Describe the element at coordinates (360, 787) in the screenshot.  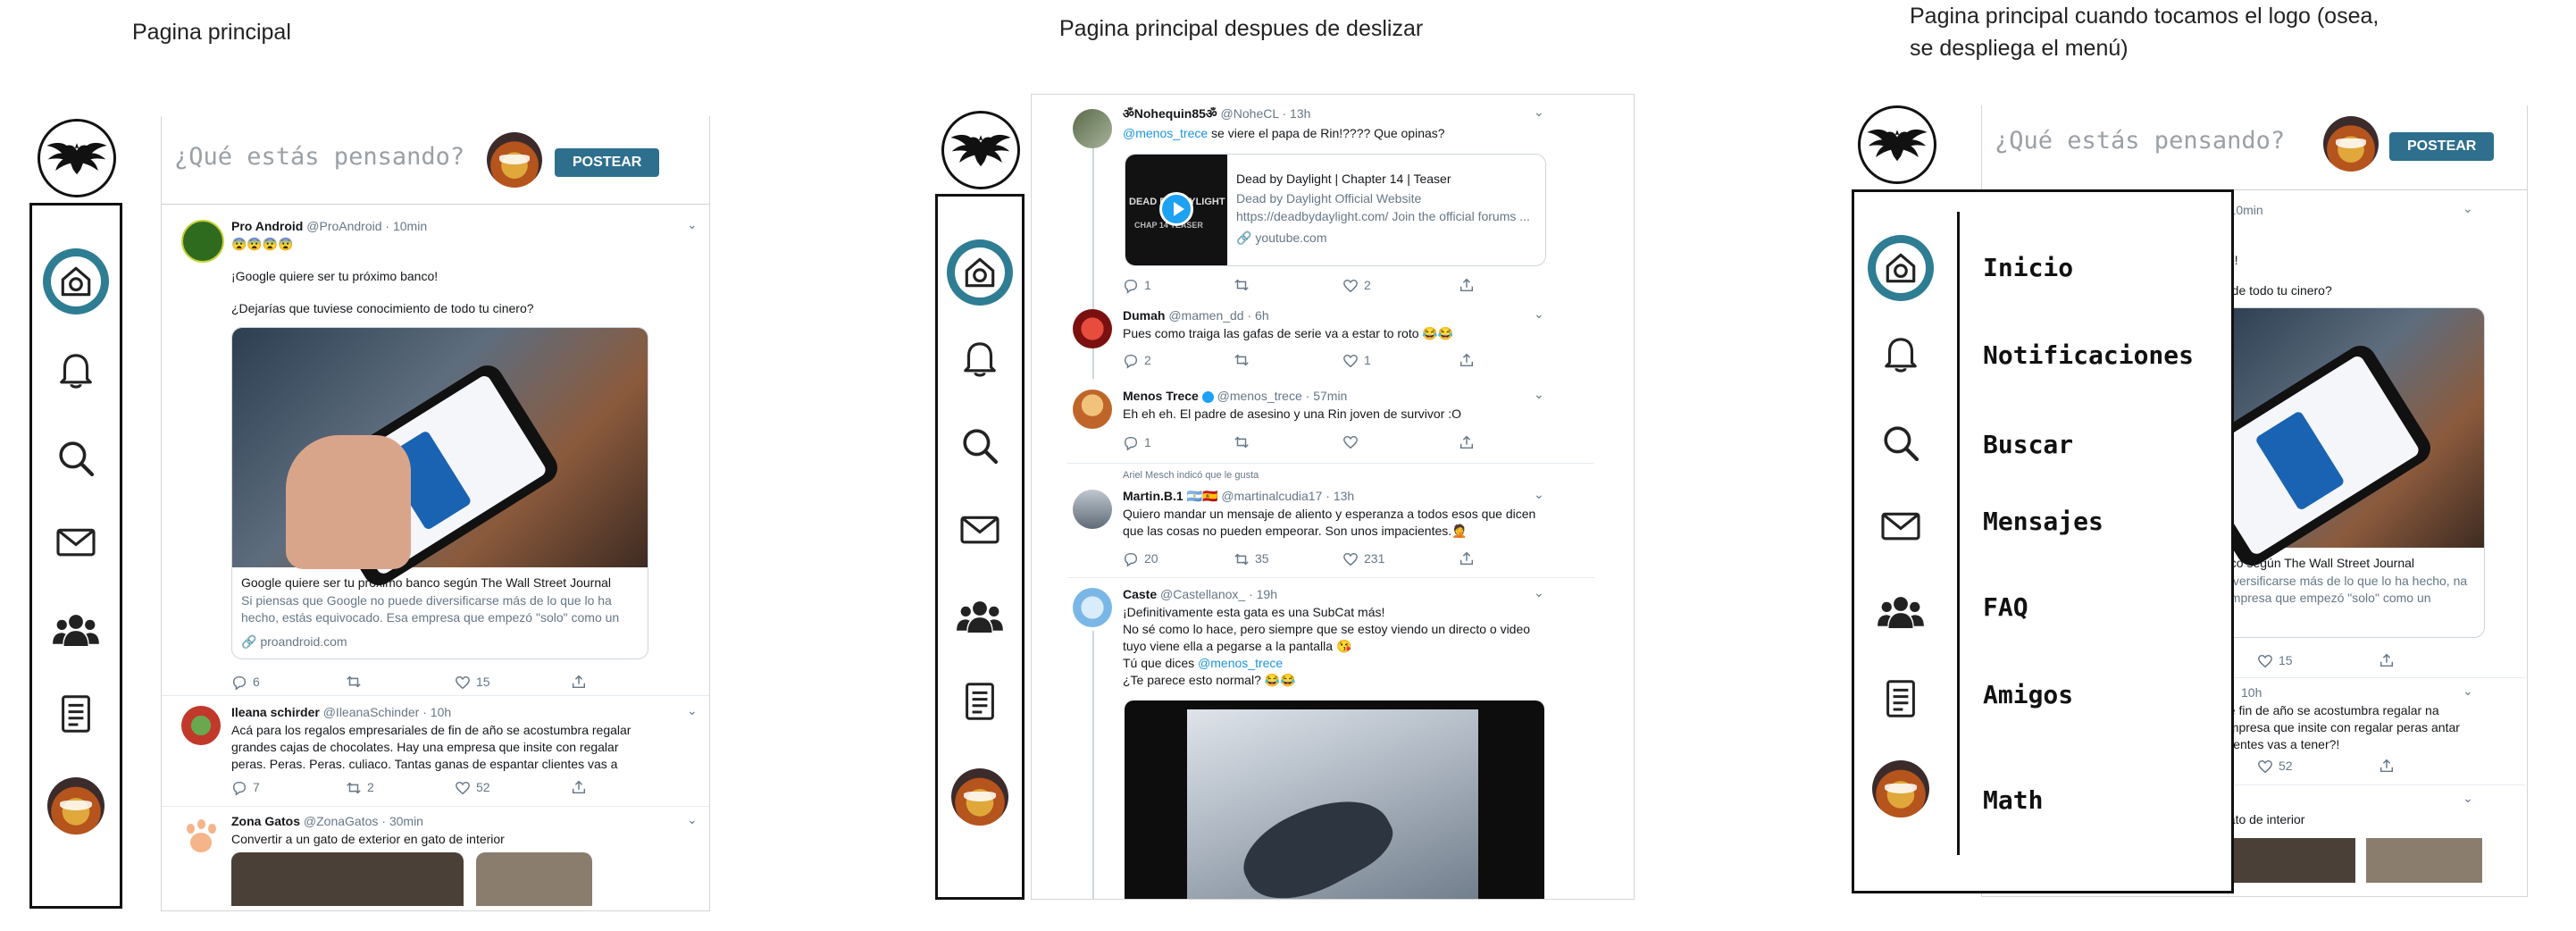
I see `retweet-button: 2` at that location.